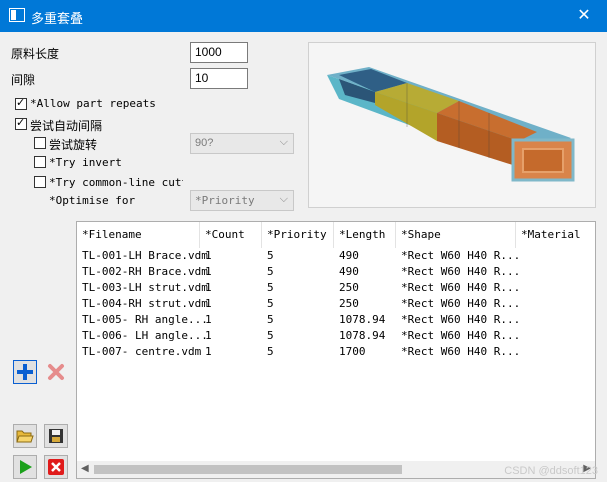 This screenshot has width=607, height=482. I want to click on column-header-priority: *Priority, so click(298, 235).